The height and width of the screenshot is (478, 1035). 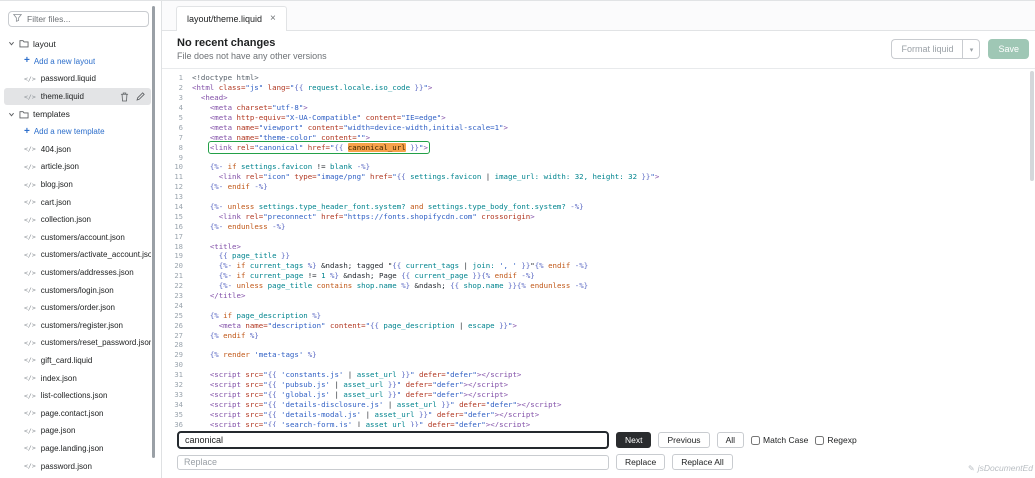 What do you see at coordinates (273, 19) in the screenshot?
I see `tab-close-icon: ×` at bounding box center [273, 19].